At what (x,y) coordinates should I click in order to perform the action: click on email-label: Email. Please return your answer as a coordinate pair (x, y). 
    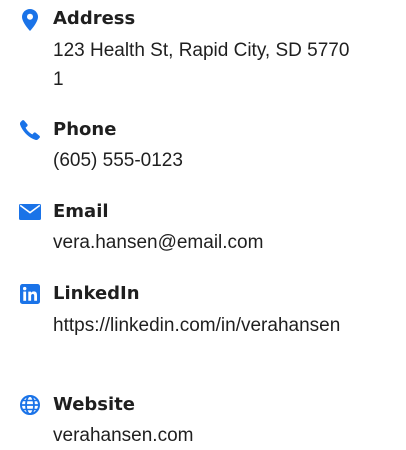
    Looking at the image, I should click on (81, 211).